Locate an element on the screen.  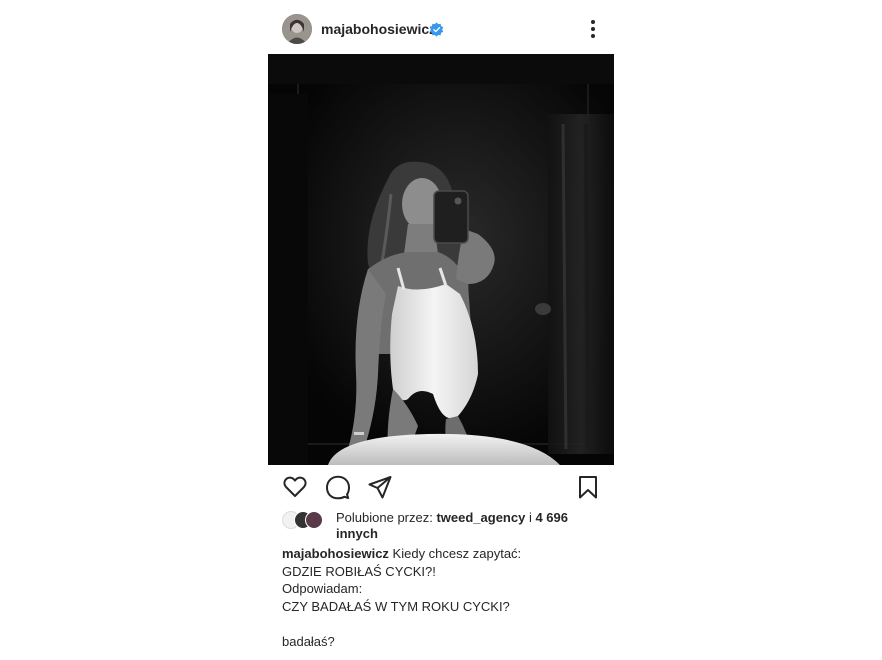
likes-prefix: Polubione przez: is located at coordinates (386, 517).